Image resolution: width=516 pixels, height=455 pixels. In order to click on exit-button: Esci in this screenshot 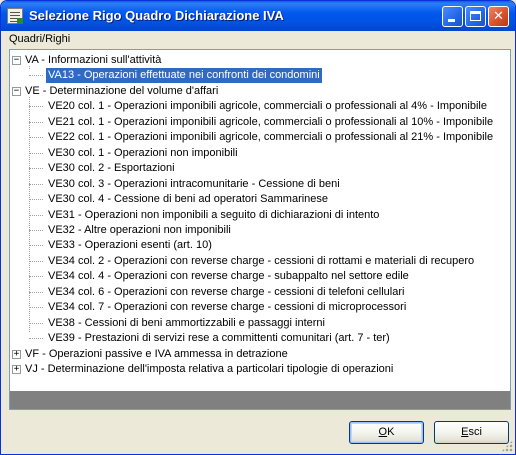, I will do `click(471, 432)`.